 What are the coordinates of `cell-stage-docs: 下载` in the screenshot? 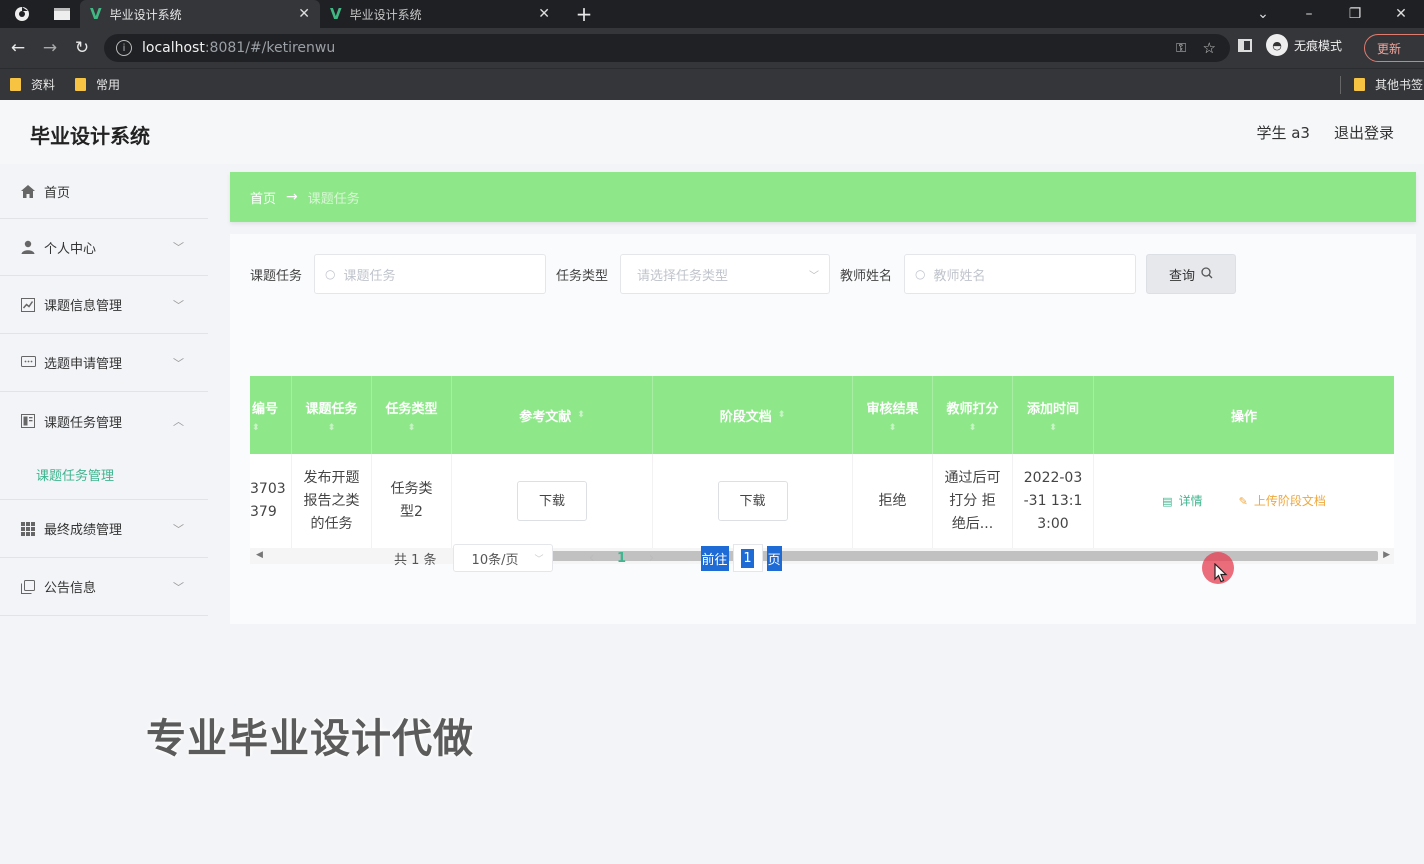 It's located at (753, 501).